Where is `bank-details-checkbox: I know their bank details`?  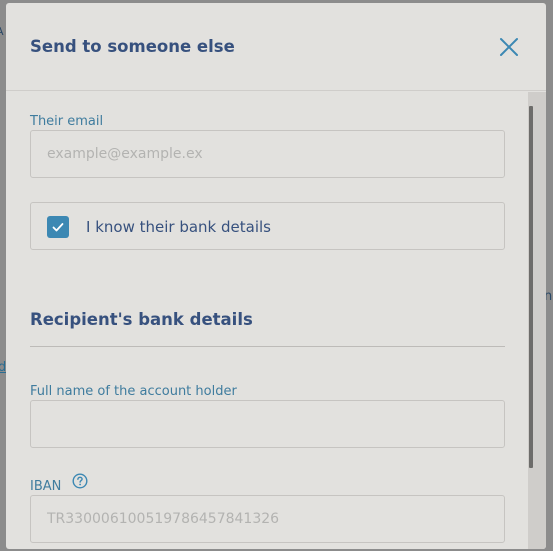
bank-details-checkbox: I know their bank details is located at coordinates (267, 226).